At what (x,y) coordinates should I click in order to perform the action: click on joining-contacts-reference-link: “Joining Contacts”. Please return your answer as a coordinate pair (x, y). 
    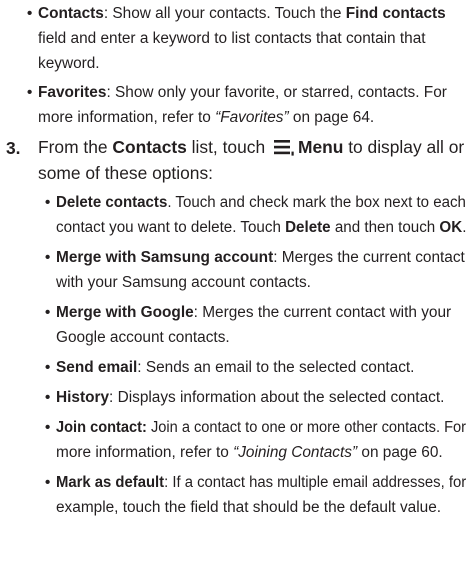
    Looking at the image, I should click on (295, 452).